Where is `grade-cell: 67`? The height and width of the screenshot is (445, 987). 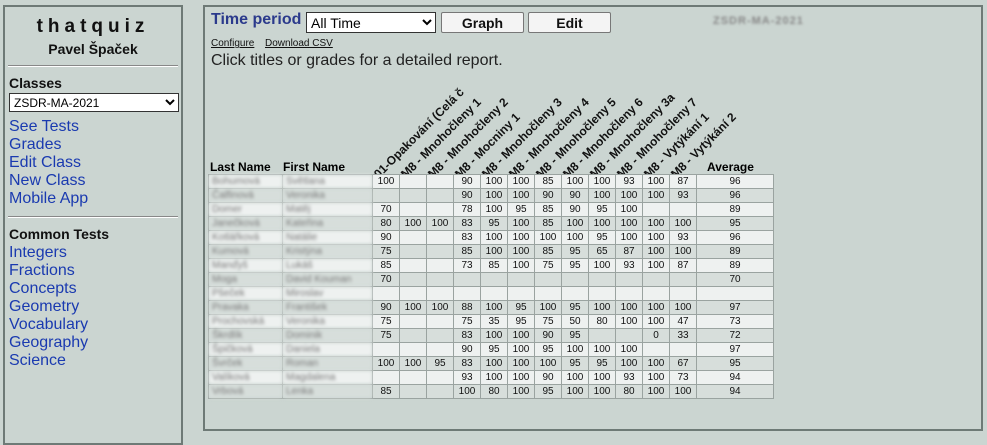
grade-cell: 67 is located at coordinates (683, 363).